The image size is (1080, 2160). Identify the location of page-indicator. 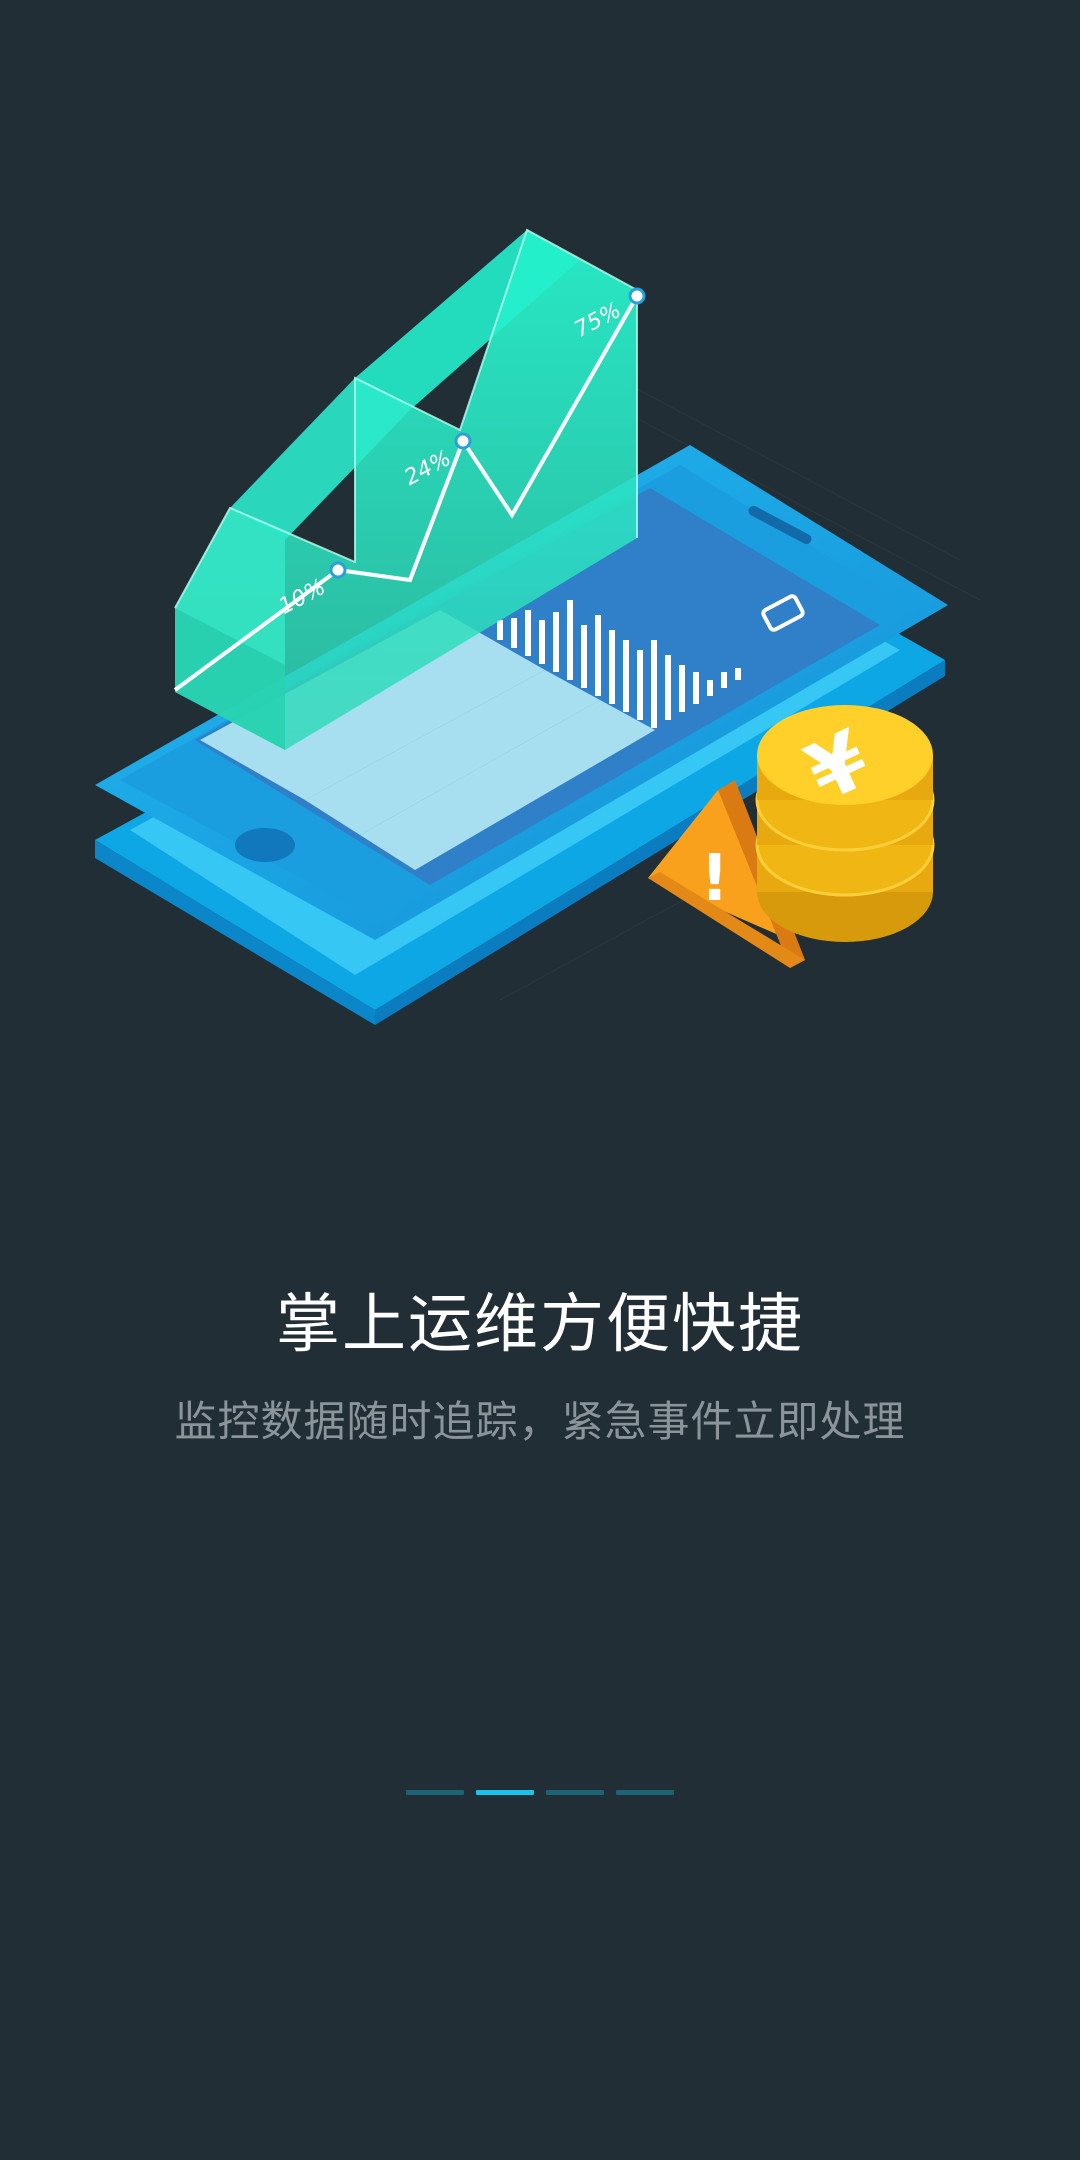
(540, 1793).